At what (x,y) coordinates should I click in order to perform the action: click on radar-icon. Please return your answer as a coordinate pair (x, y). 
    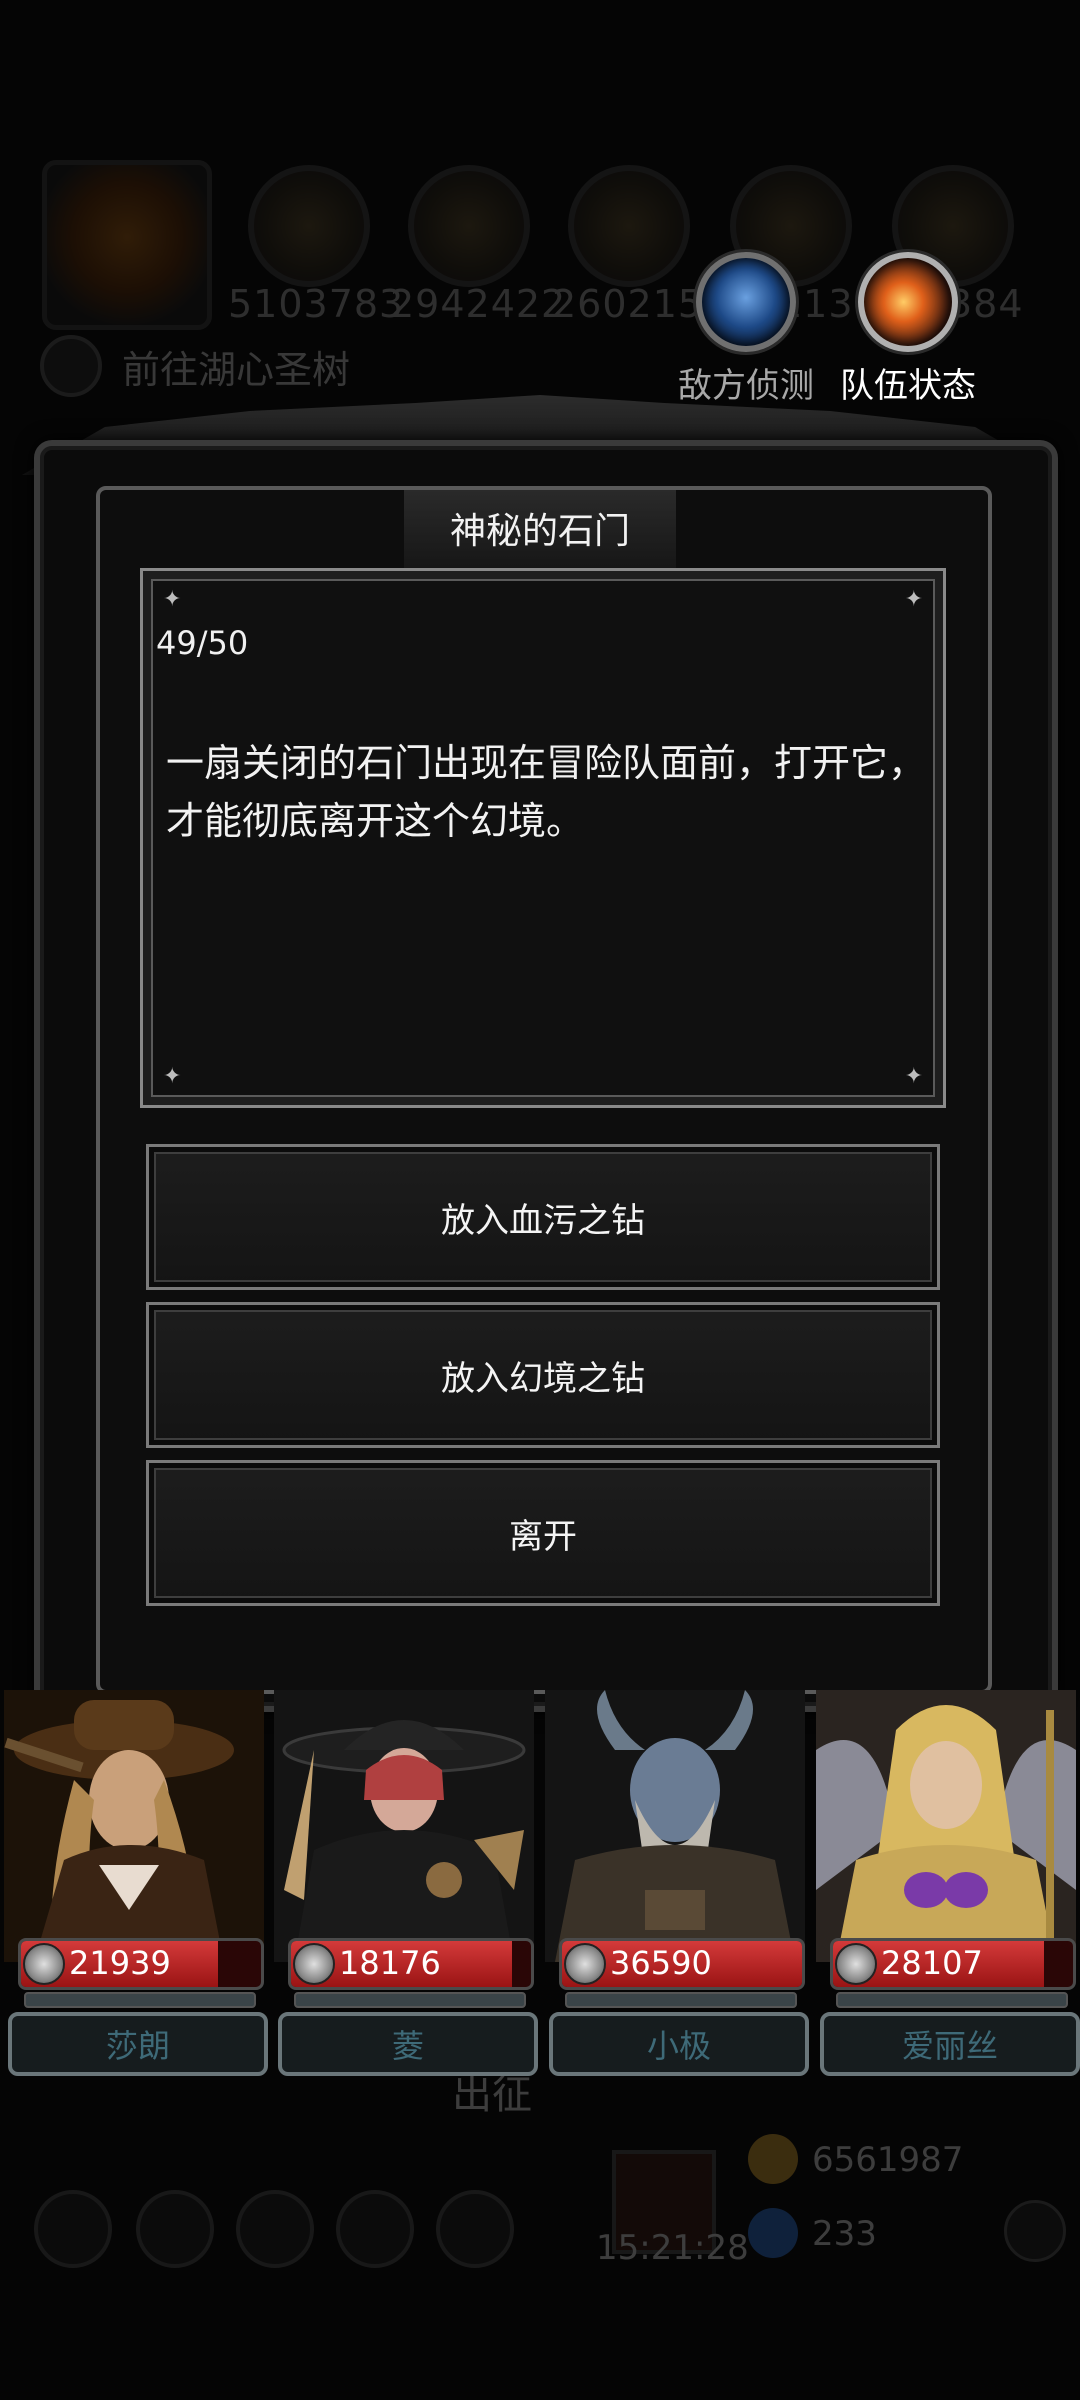
    Looking at the image, I should click on (746, 302).